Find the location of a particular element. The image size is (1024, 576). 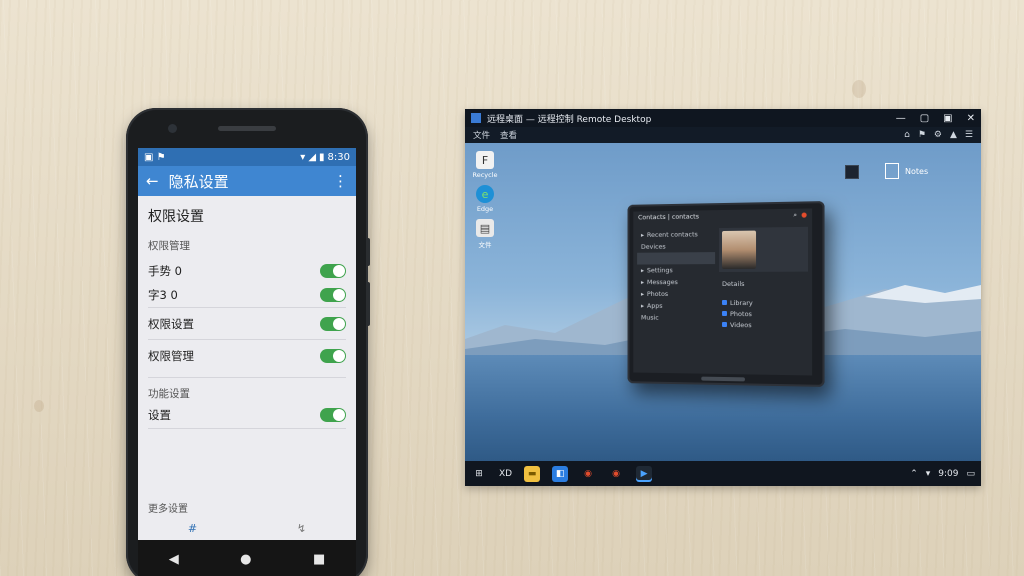

file-explorer-icon: ▬ is located at coordinates (532, 473).